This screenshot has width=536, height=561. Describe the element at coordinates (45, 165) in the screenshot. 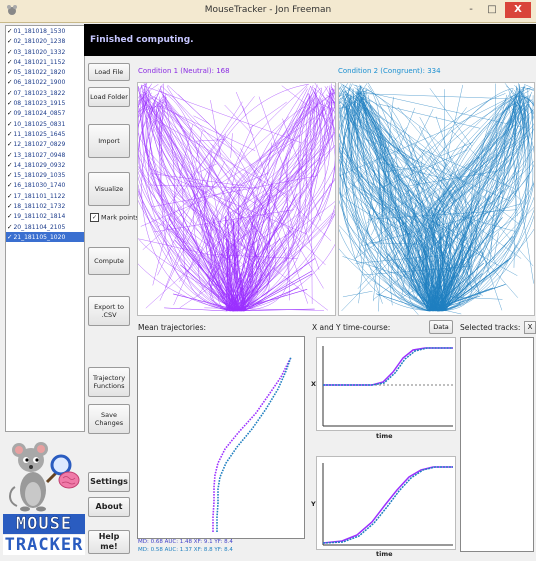

I see `file-list-item: ✓14_181029_0932` at that location.